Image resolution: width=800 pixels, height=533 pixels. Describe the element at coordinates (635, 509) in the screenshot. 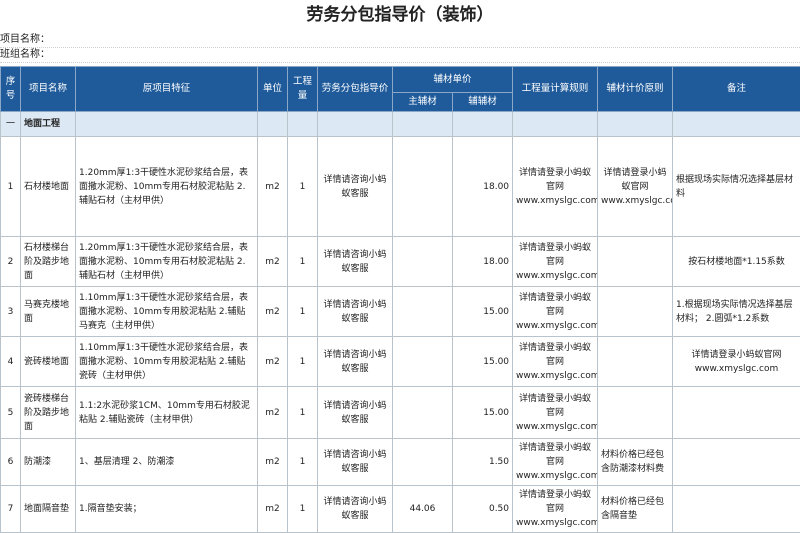

I see `row-aux-rule: 材料价格已经包含隔音垫` at that location.